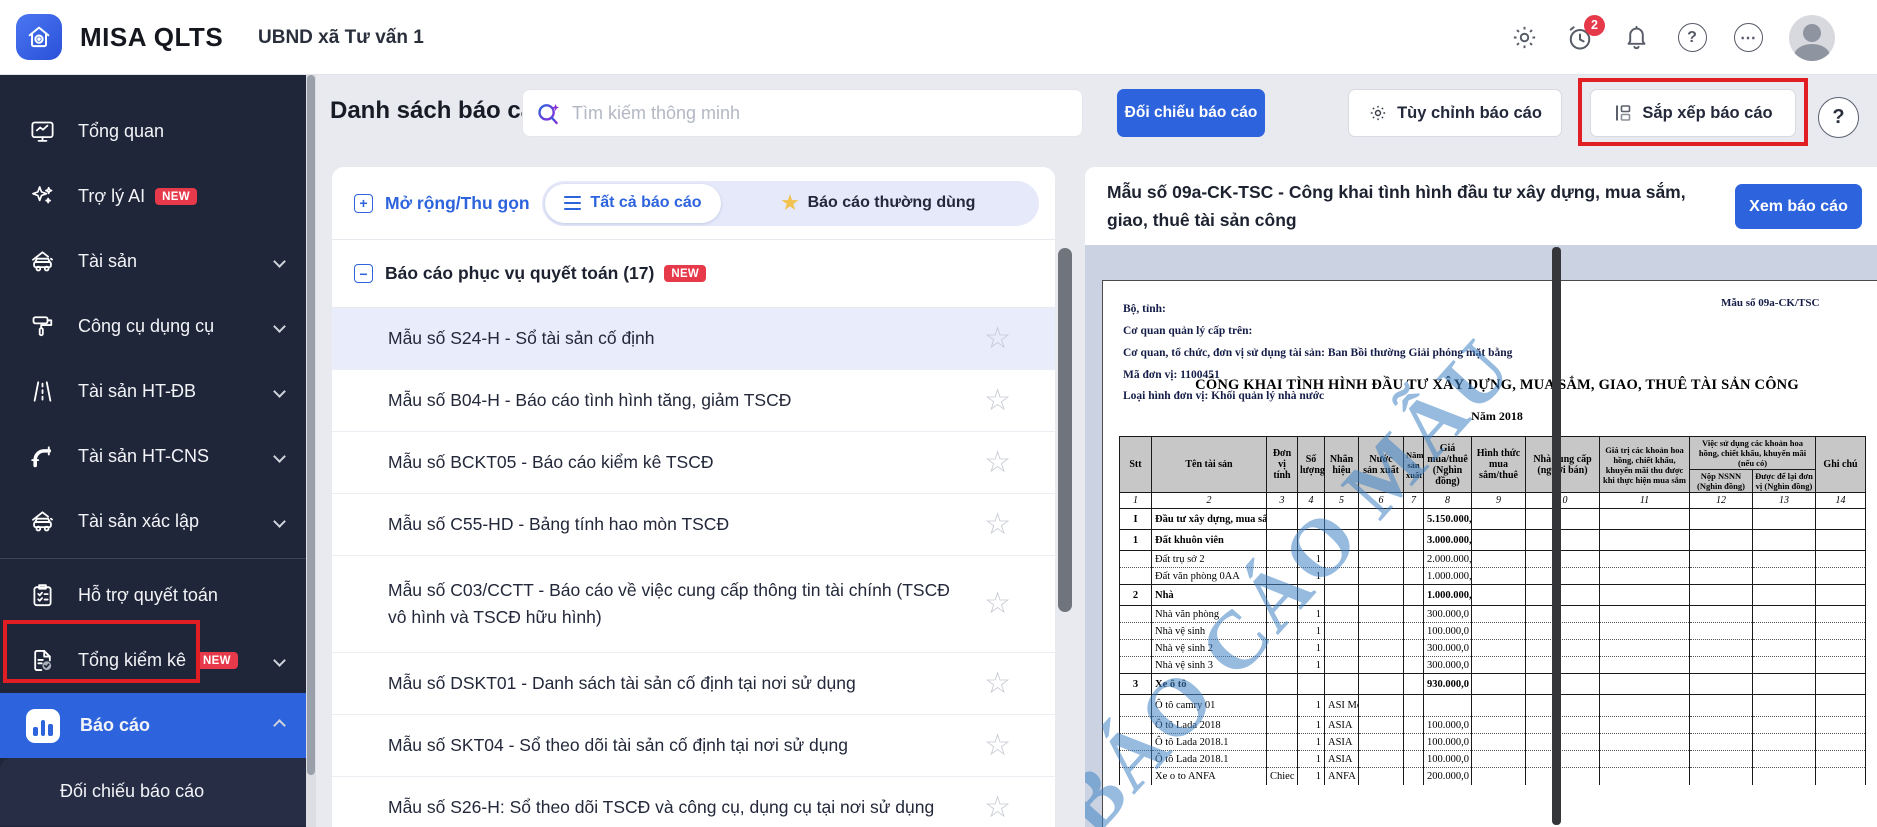 This screenshot has width=1877, height=827. Describe the element at coordinates (790, 203) in the screenshot. I see `star-icon: ★` at that location.